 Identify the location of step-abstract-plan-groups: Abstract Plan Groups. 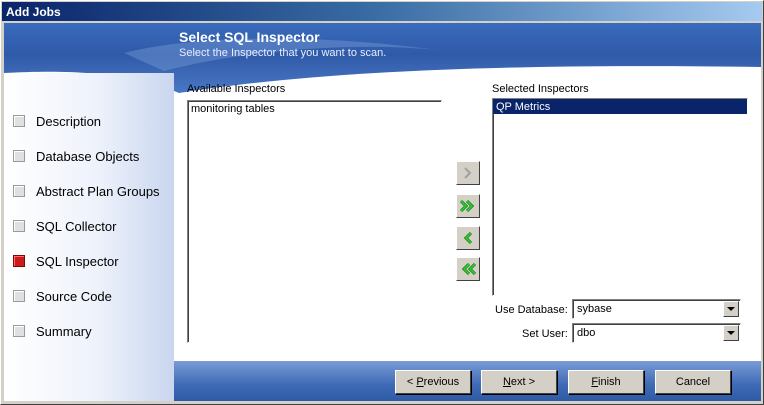
(86, 191).